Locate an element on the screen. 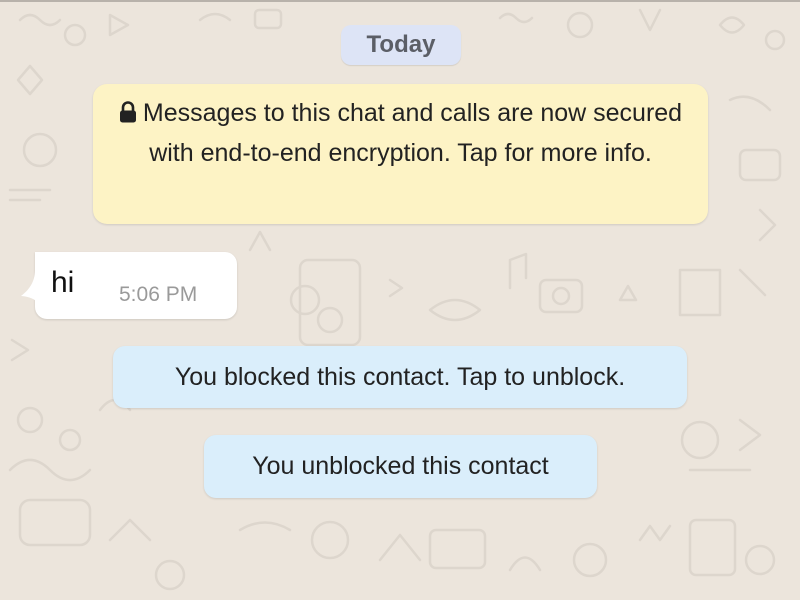 Image resolution: width=800 pixels, height=600 pixels. unblocked-contact-notice-text: You unblocked this contact is located at coordinates (400, 466).